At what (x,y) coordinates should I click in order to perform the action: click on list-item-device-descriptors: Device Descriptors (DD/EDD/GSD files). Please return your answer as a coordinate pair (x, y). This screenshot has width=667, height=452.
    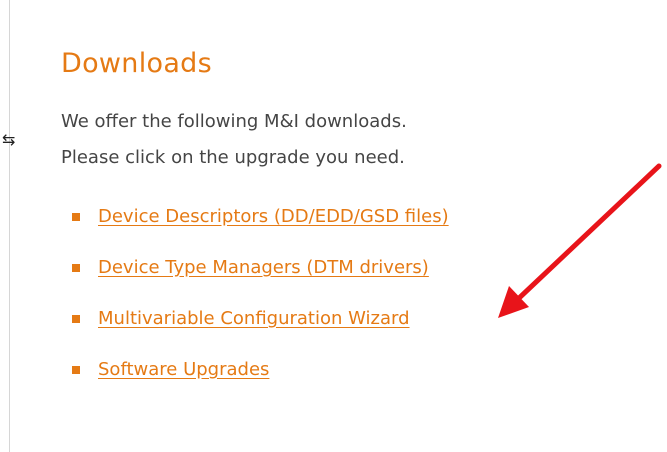
    Looking at the image, I should click on (314, 217).